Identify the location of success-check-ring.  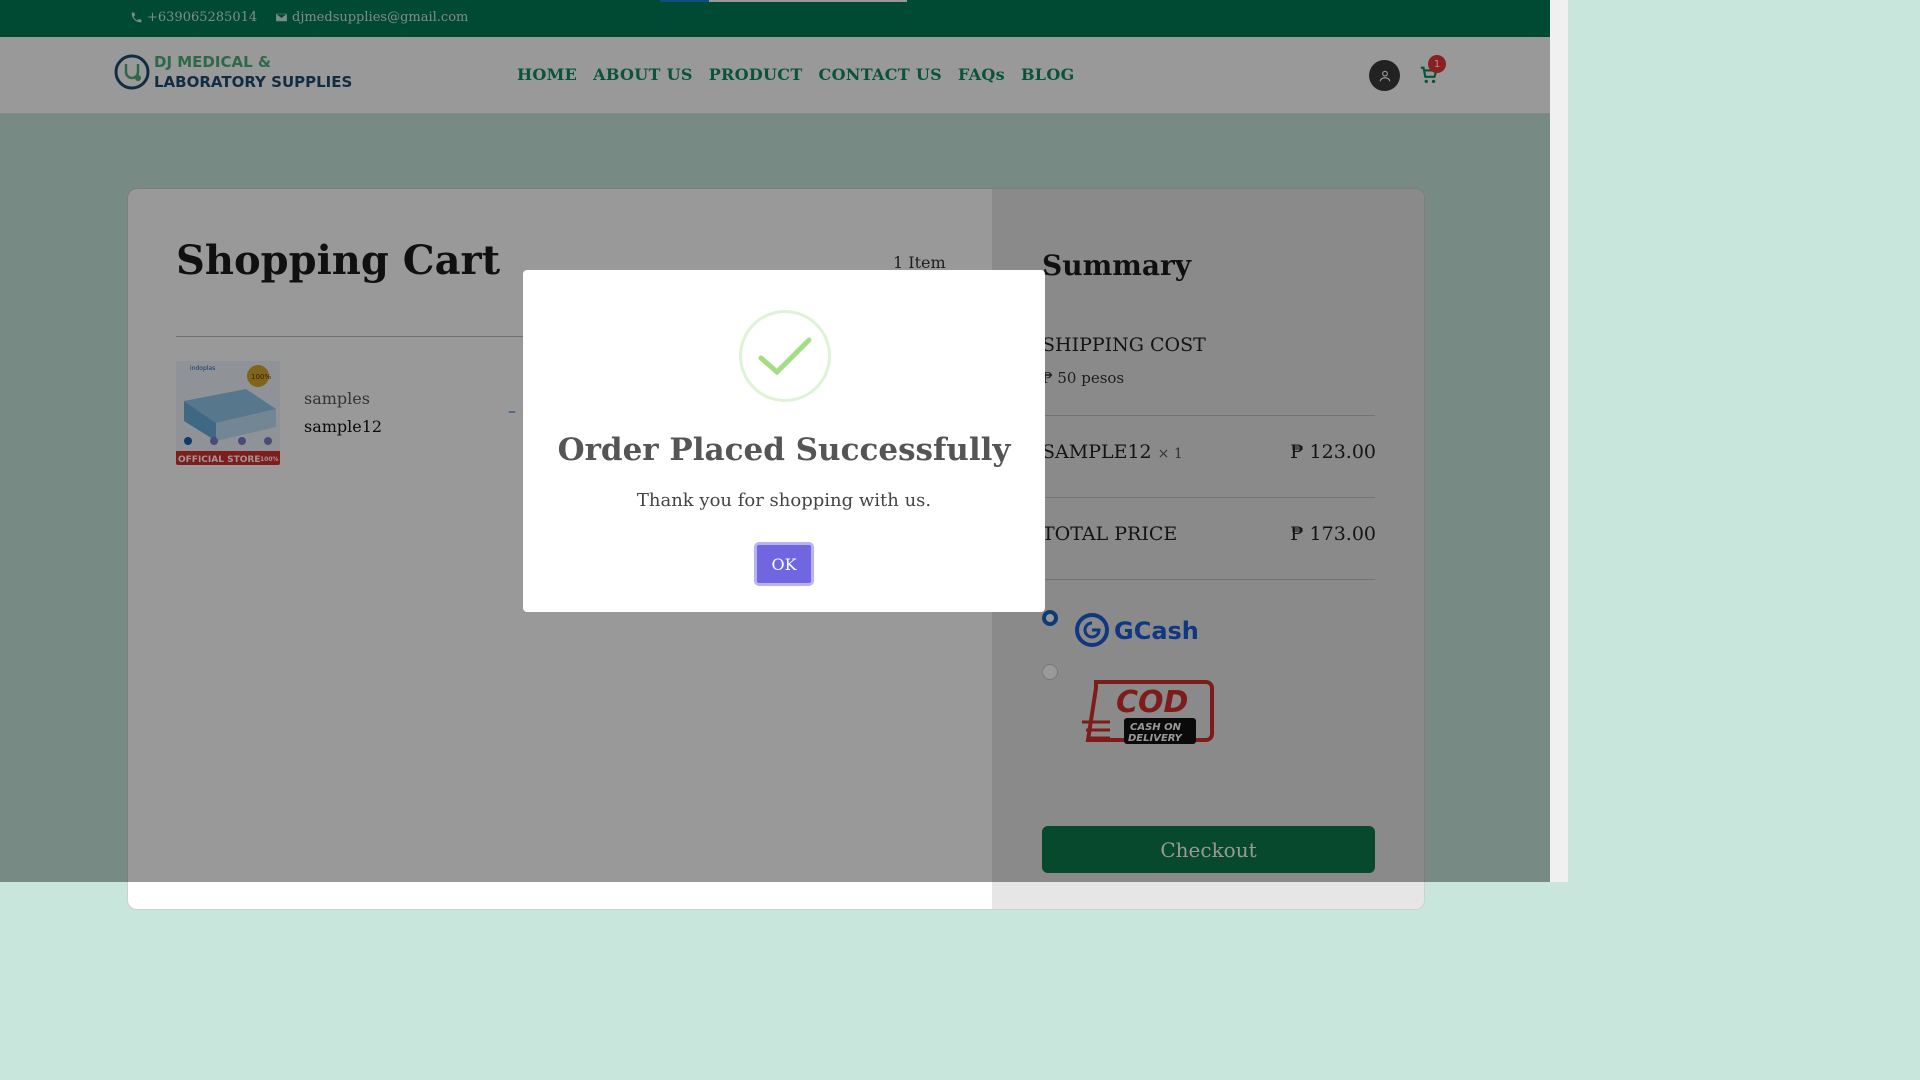
(785, 356).